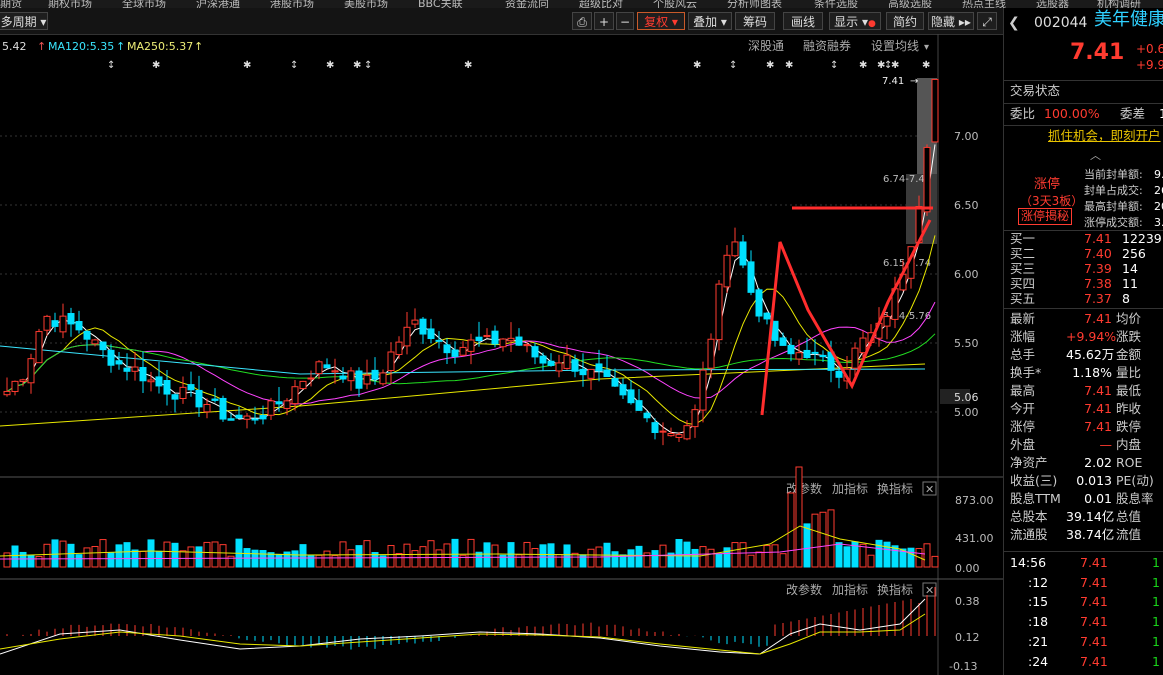 The height and width of the screenshot is (675, 1163). I want to click on tick-time: 14:56, so click(1028, 562).